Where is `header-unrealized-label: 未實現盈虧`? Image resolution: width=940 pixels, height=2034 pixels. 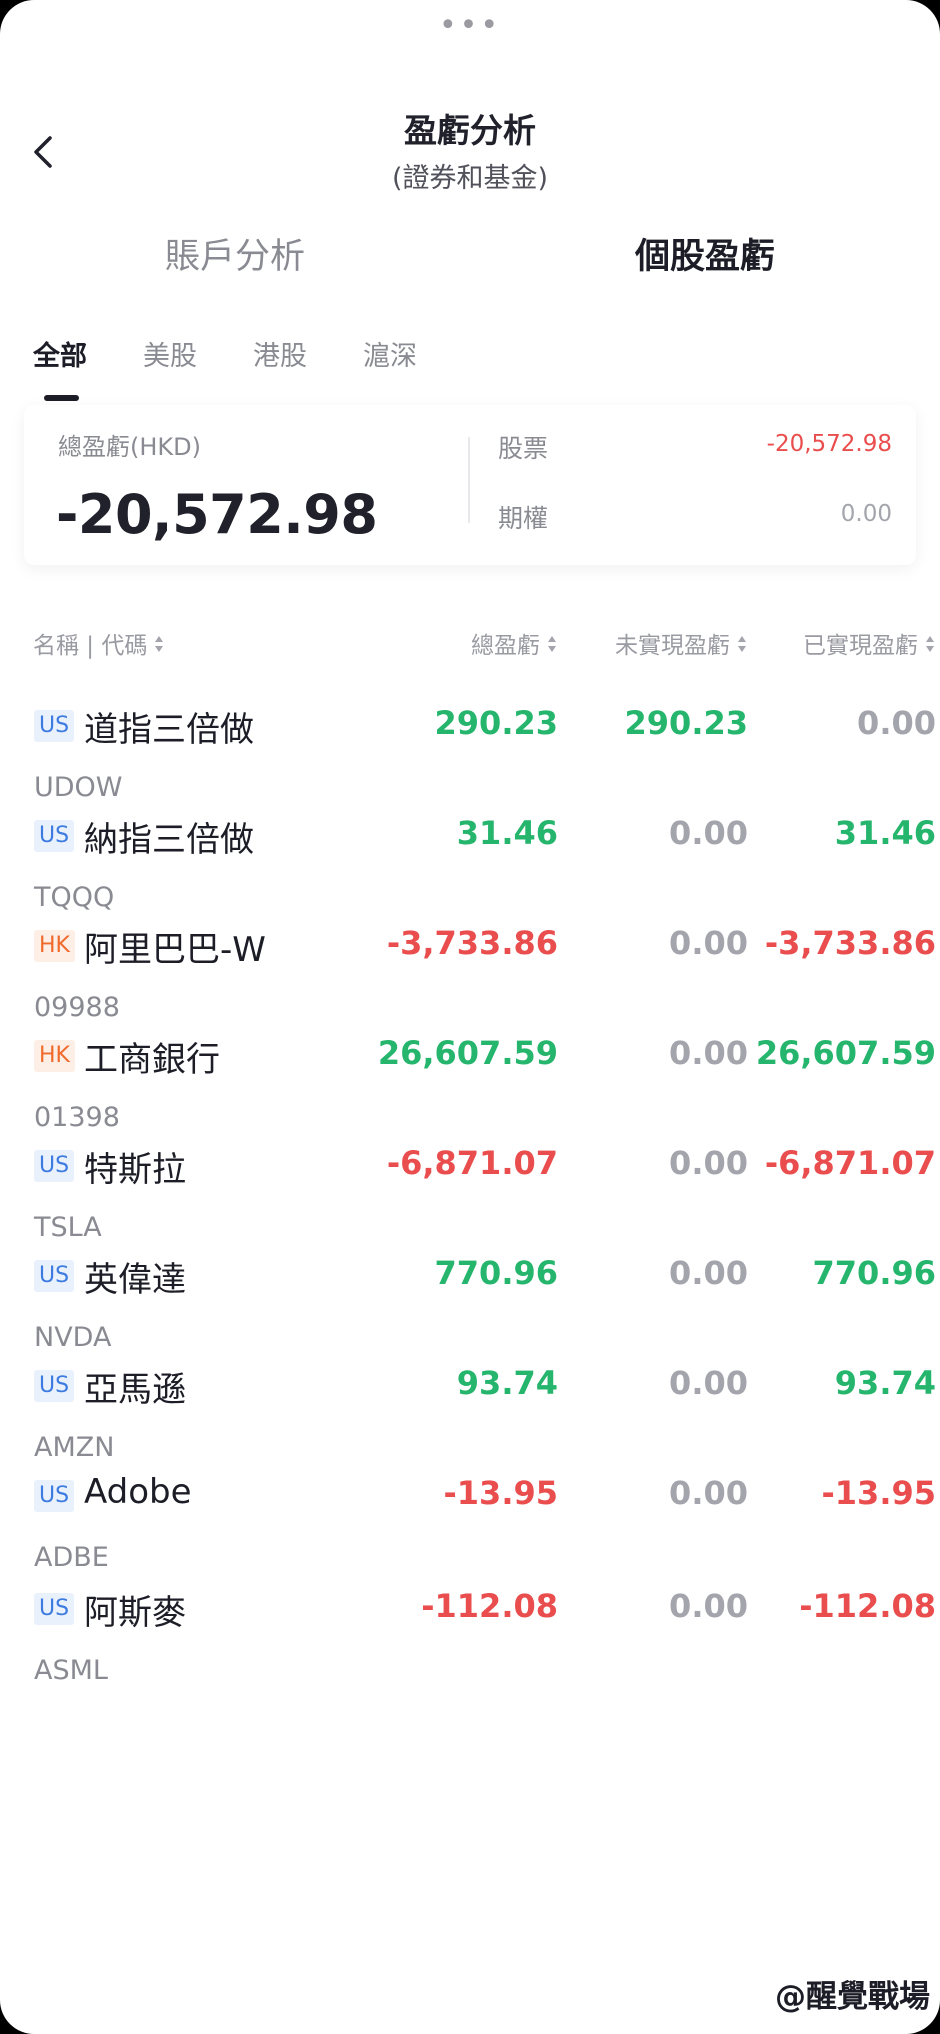
header-unrealized-label: 未實現盈虧 is located at coordinates (672, 646).